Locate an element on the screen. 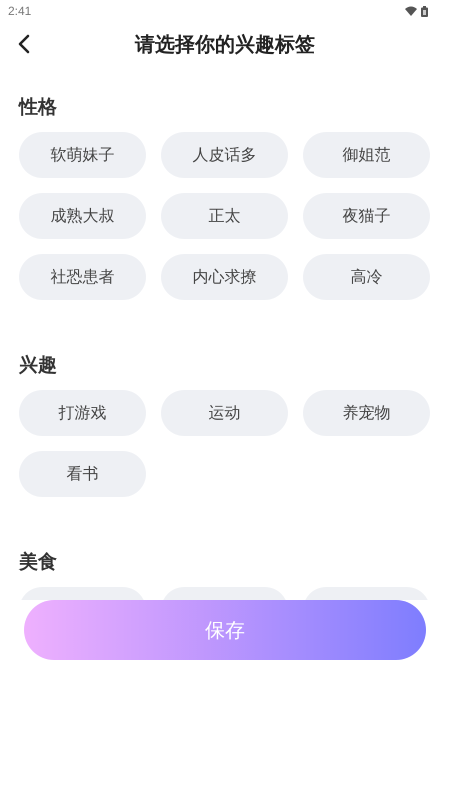 The width and height of the screenshot is (450, 800). tag-chip: 内心求撩 is located at coordinates (224, 277).